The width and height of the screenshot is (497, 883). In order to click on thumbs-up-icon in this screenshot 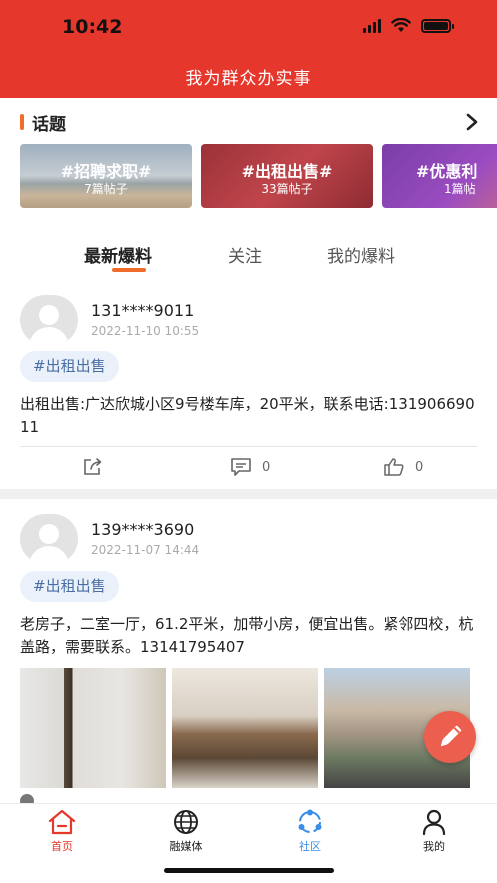, I will do `click(394, 467)`.